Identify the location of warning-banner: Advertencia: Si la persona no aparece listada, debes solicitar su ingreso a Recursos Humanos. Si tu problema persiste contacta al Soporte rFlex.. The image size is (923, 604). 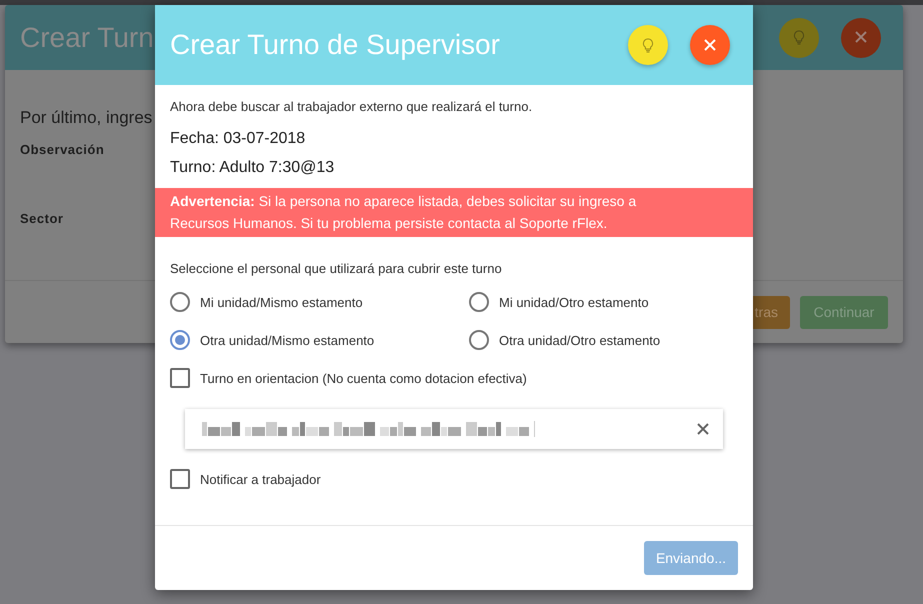
(454, 212).